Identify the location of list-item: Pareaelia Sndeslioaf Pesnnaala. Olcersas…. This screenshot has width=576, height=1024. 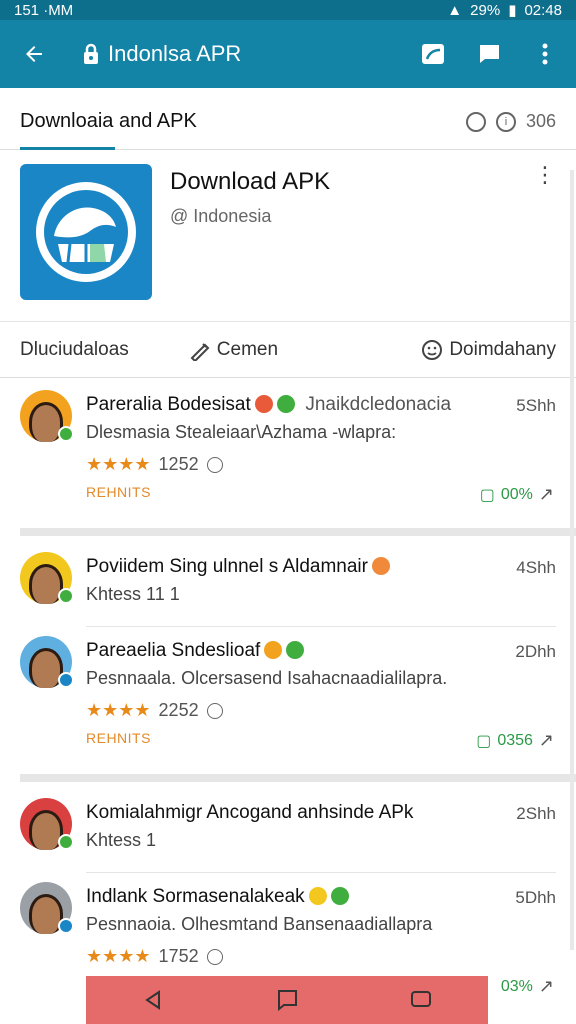
(288, 699).